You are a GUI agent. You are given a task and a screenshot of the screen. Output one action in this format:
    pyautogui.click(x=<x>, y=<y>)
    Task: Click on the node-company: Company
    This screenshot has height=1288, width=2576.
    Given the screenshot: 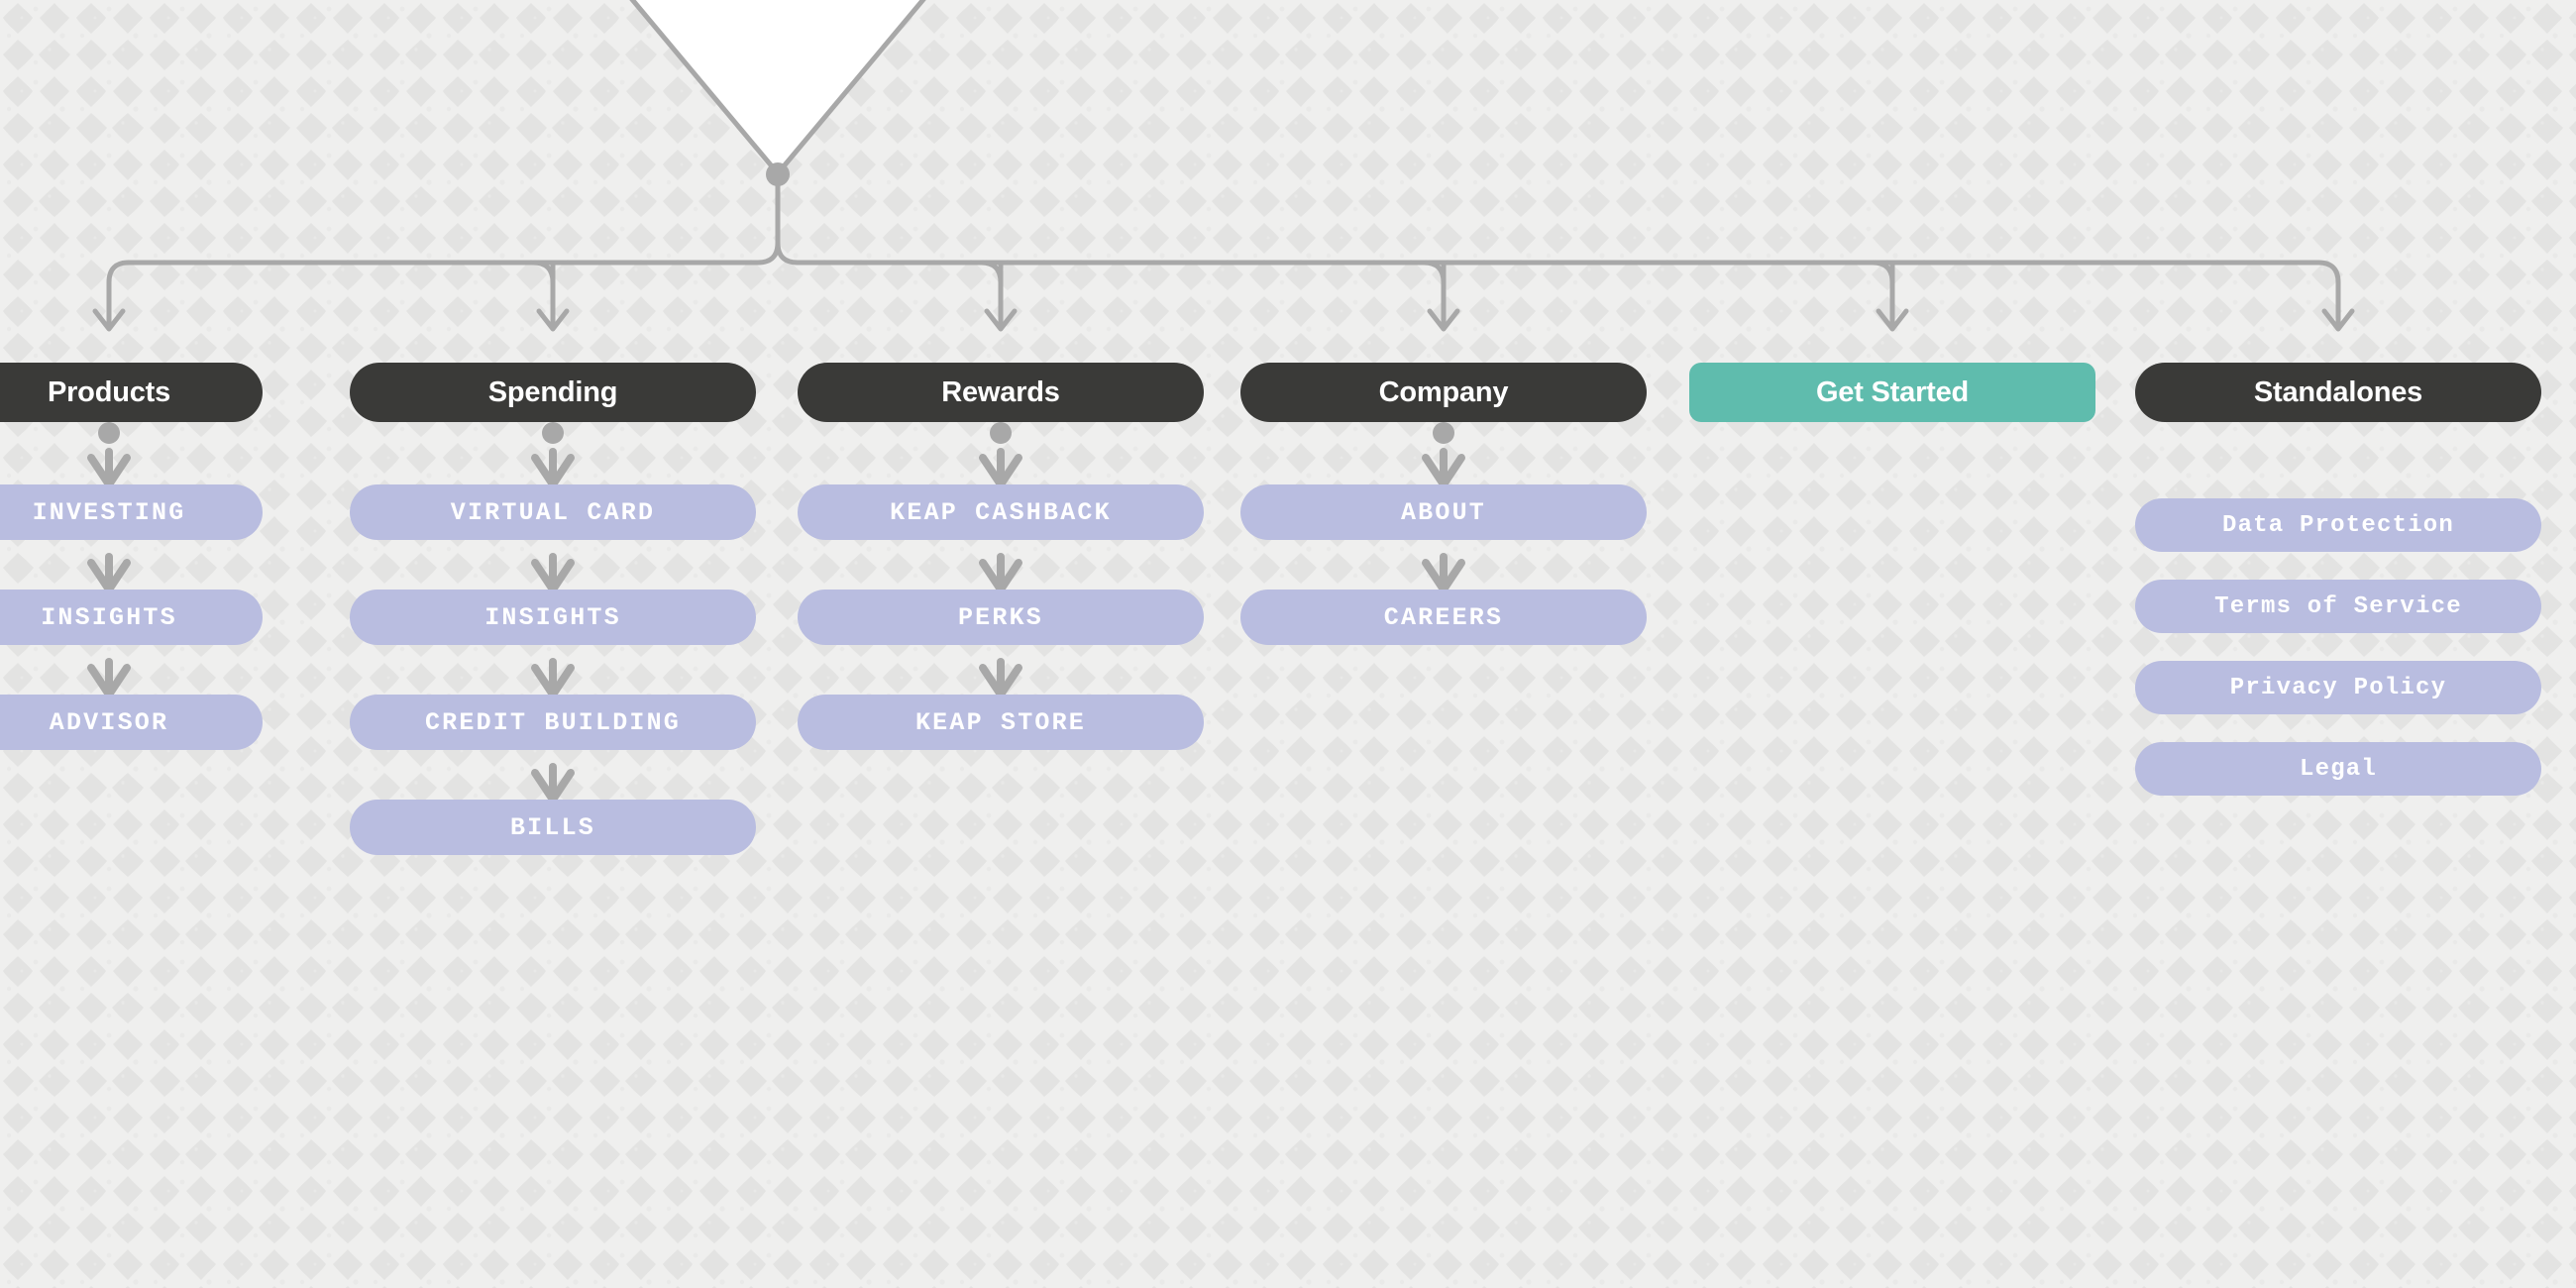 What is the action you would take?
    pyautogui.click(x=1443, y=393)
    